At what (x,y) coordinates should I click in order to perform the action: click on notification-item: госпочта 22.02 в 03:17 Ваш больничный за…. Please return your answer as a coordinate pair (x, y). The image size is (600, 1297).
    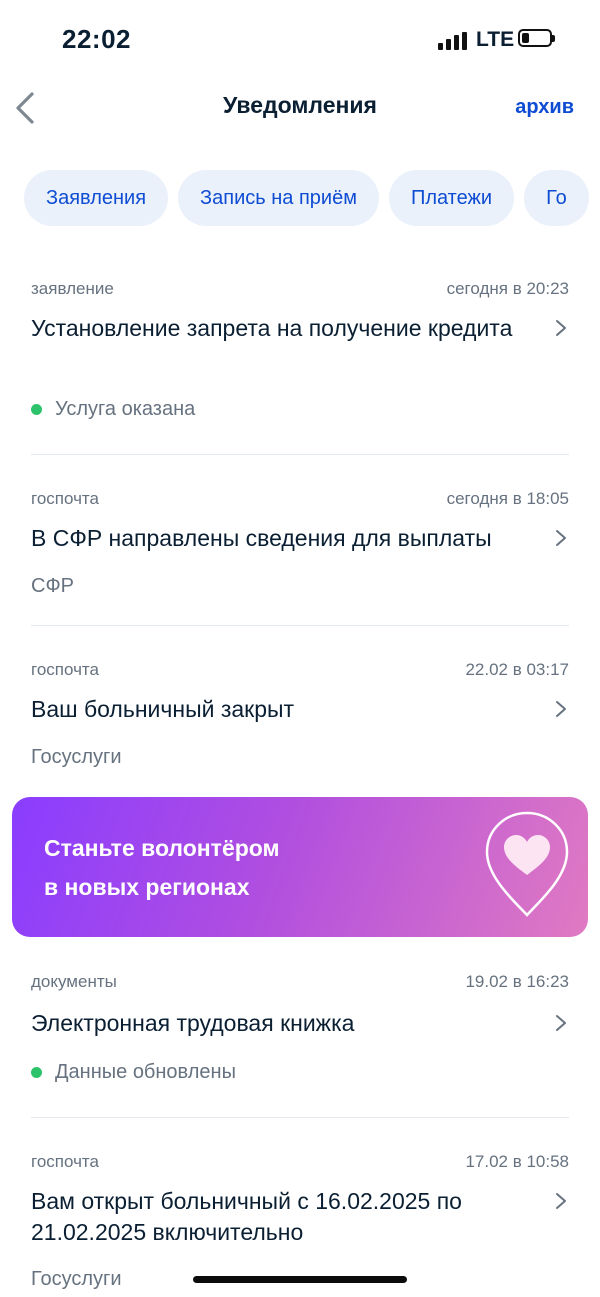
    Looking at the image, I should click on (300, 720).